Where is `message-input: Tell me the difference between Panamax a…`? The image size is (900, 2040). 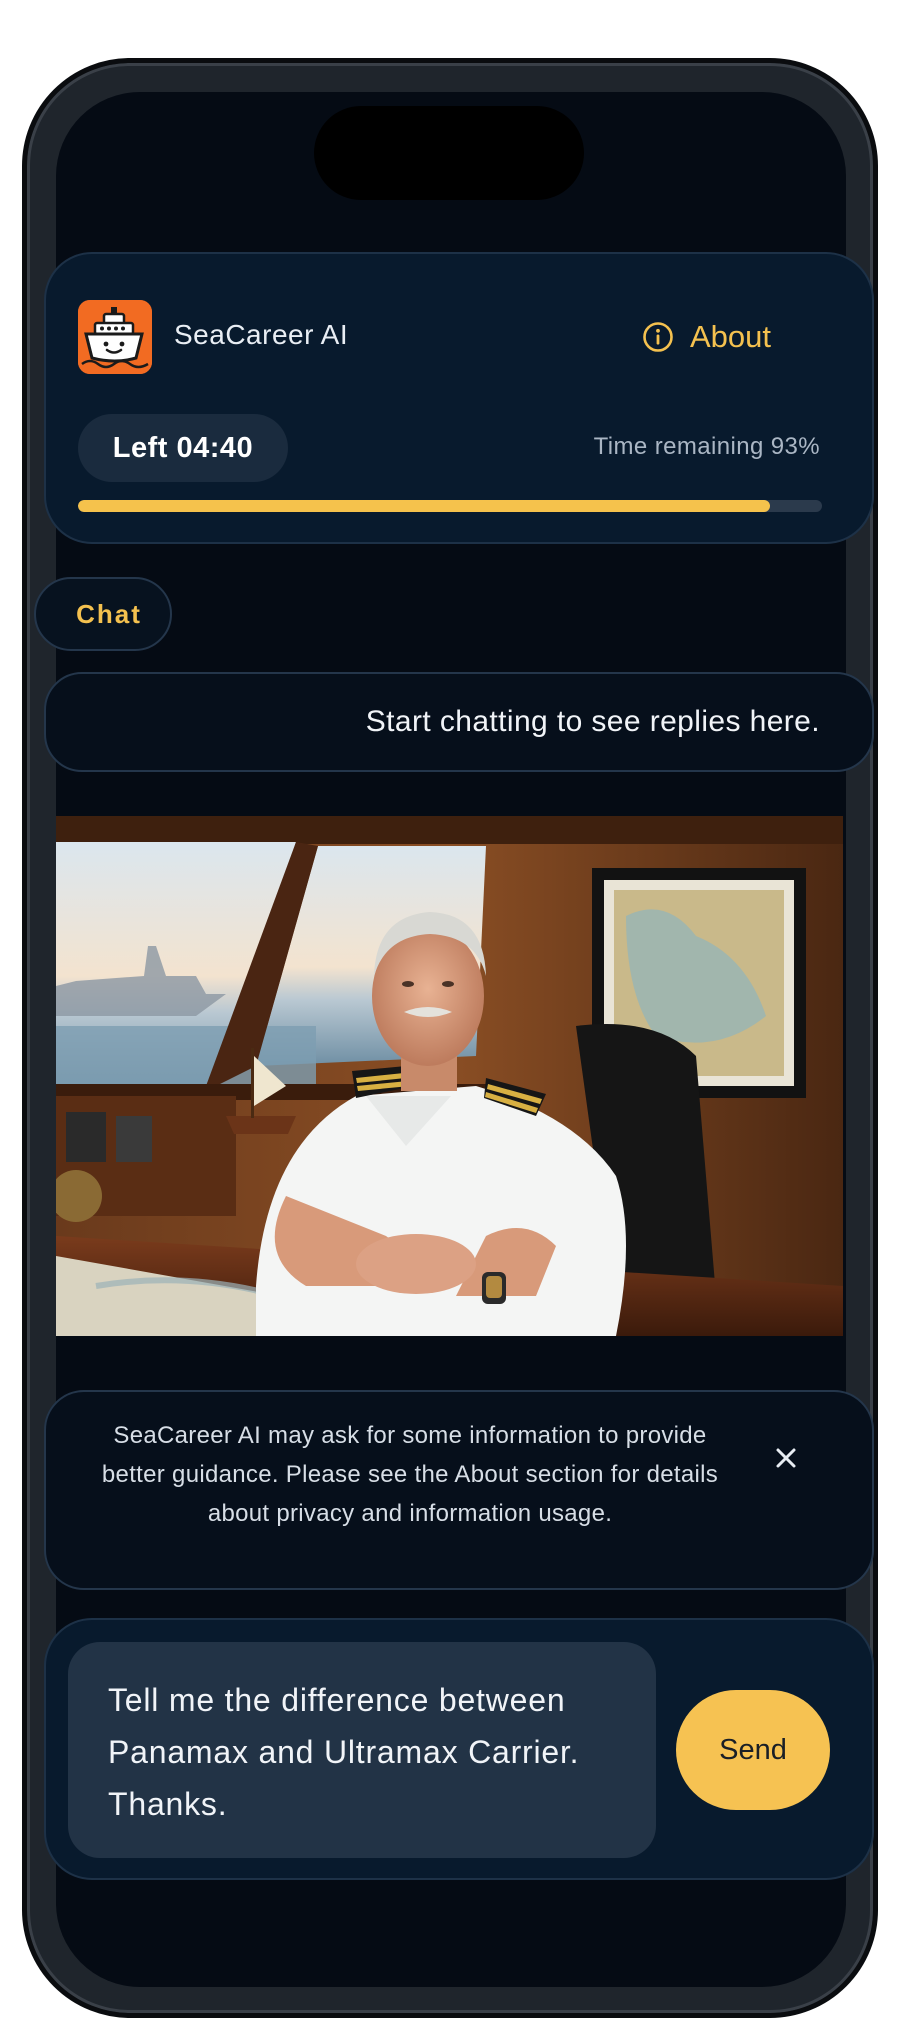 message-input: Tell me the difference between Panamax a… is located at coordinates (362, 1750).